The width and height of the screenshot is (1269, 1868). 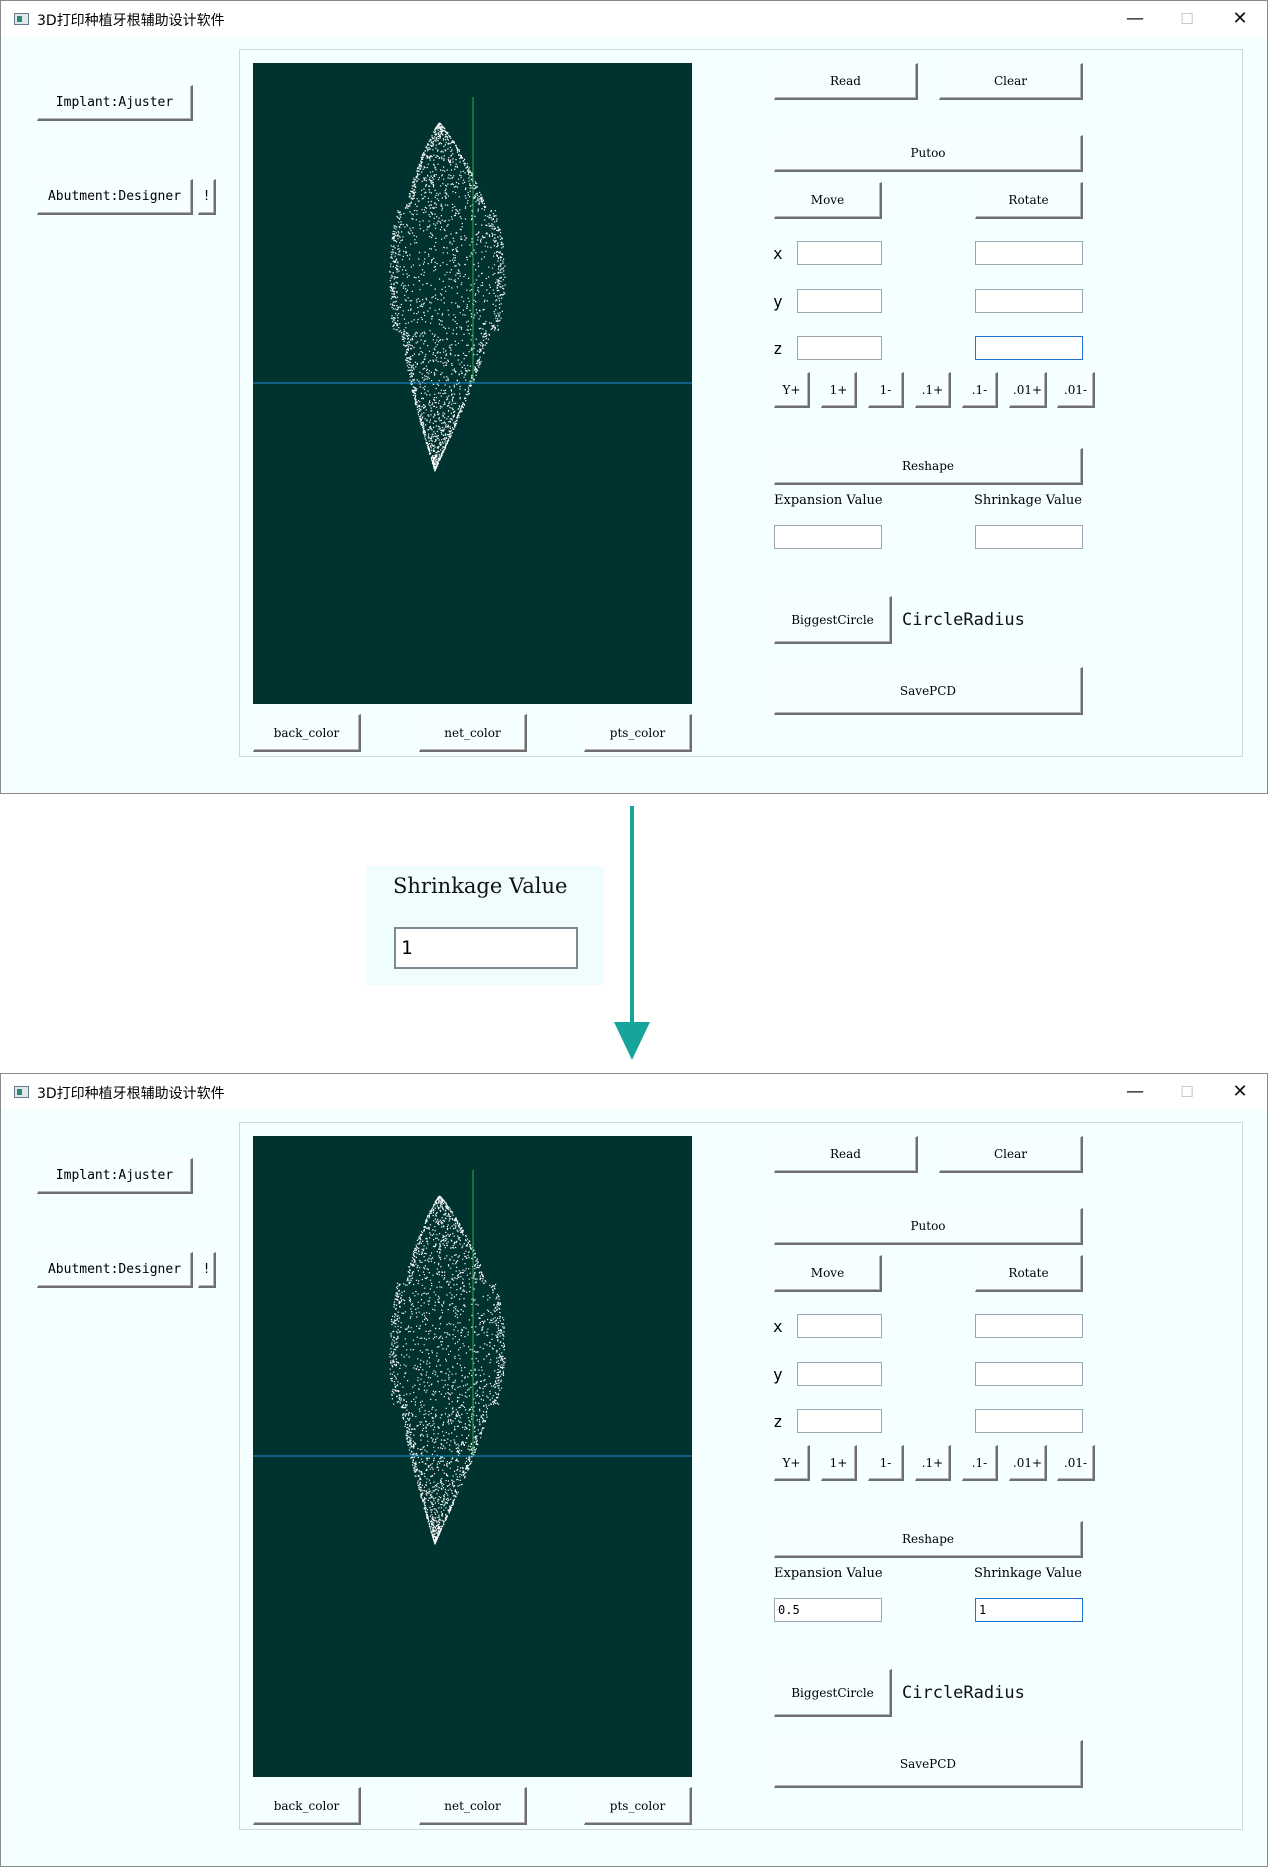 I want to click on zoom-shrinkage-field, so click(x=486, y=948).